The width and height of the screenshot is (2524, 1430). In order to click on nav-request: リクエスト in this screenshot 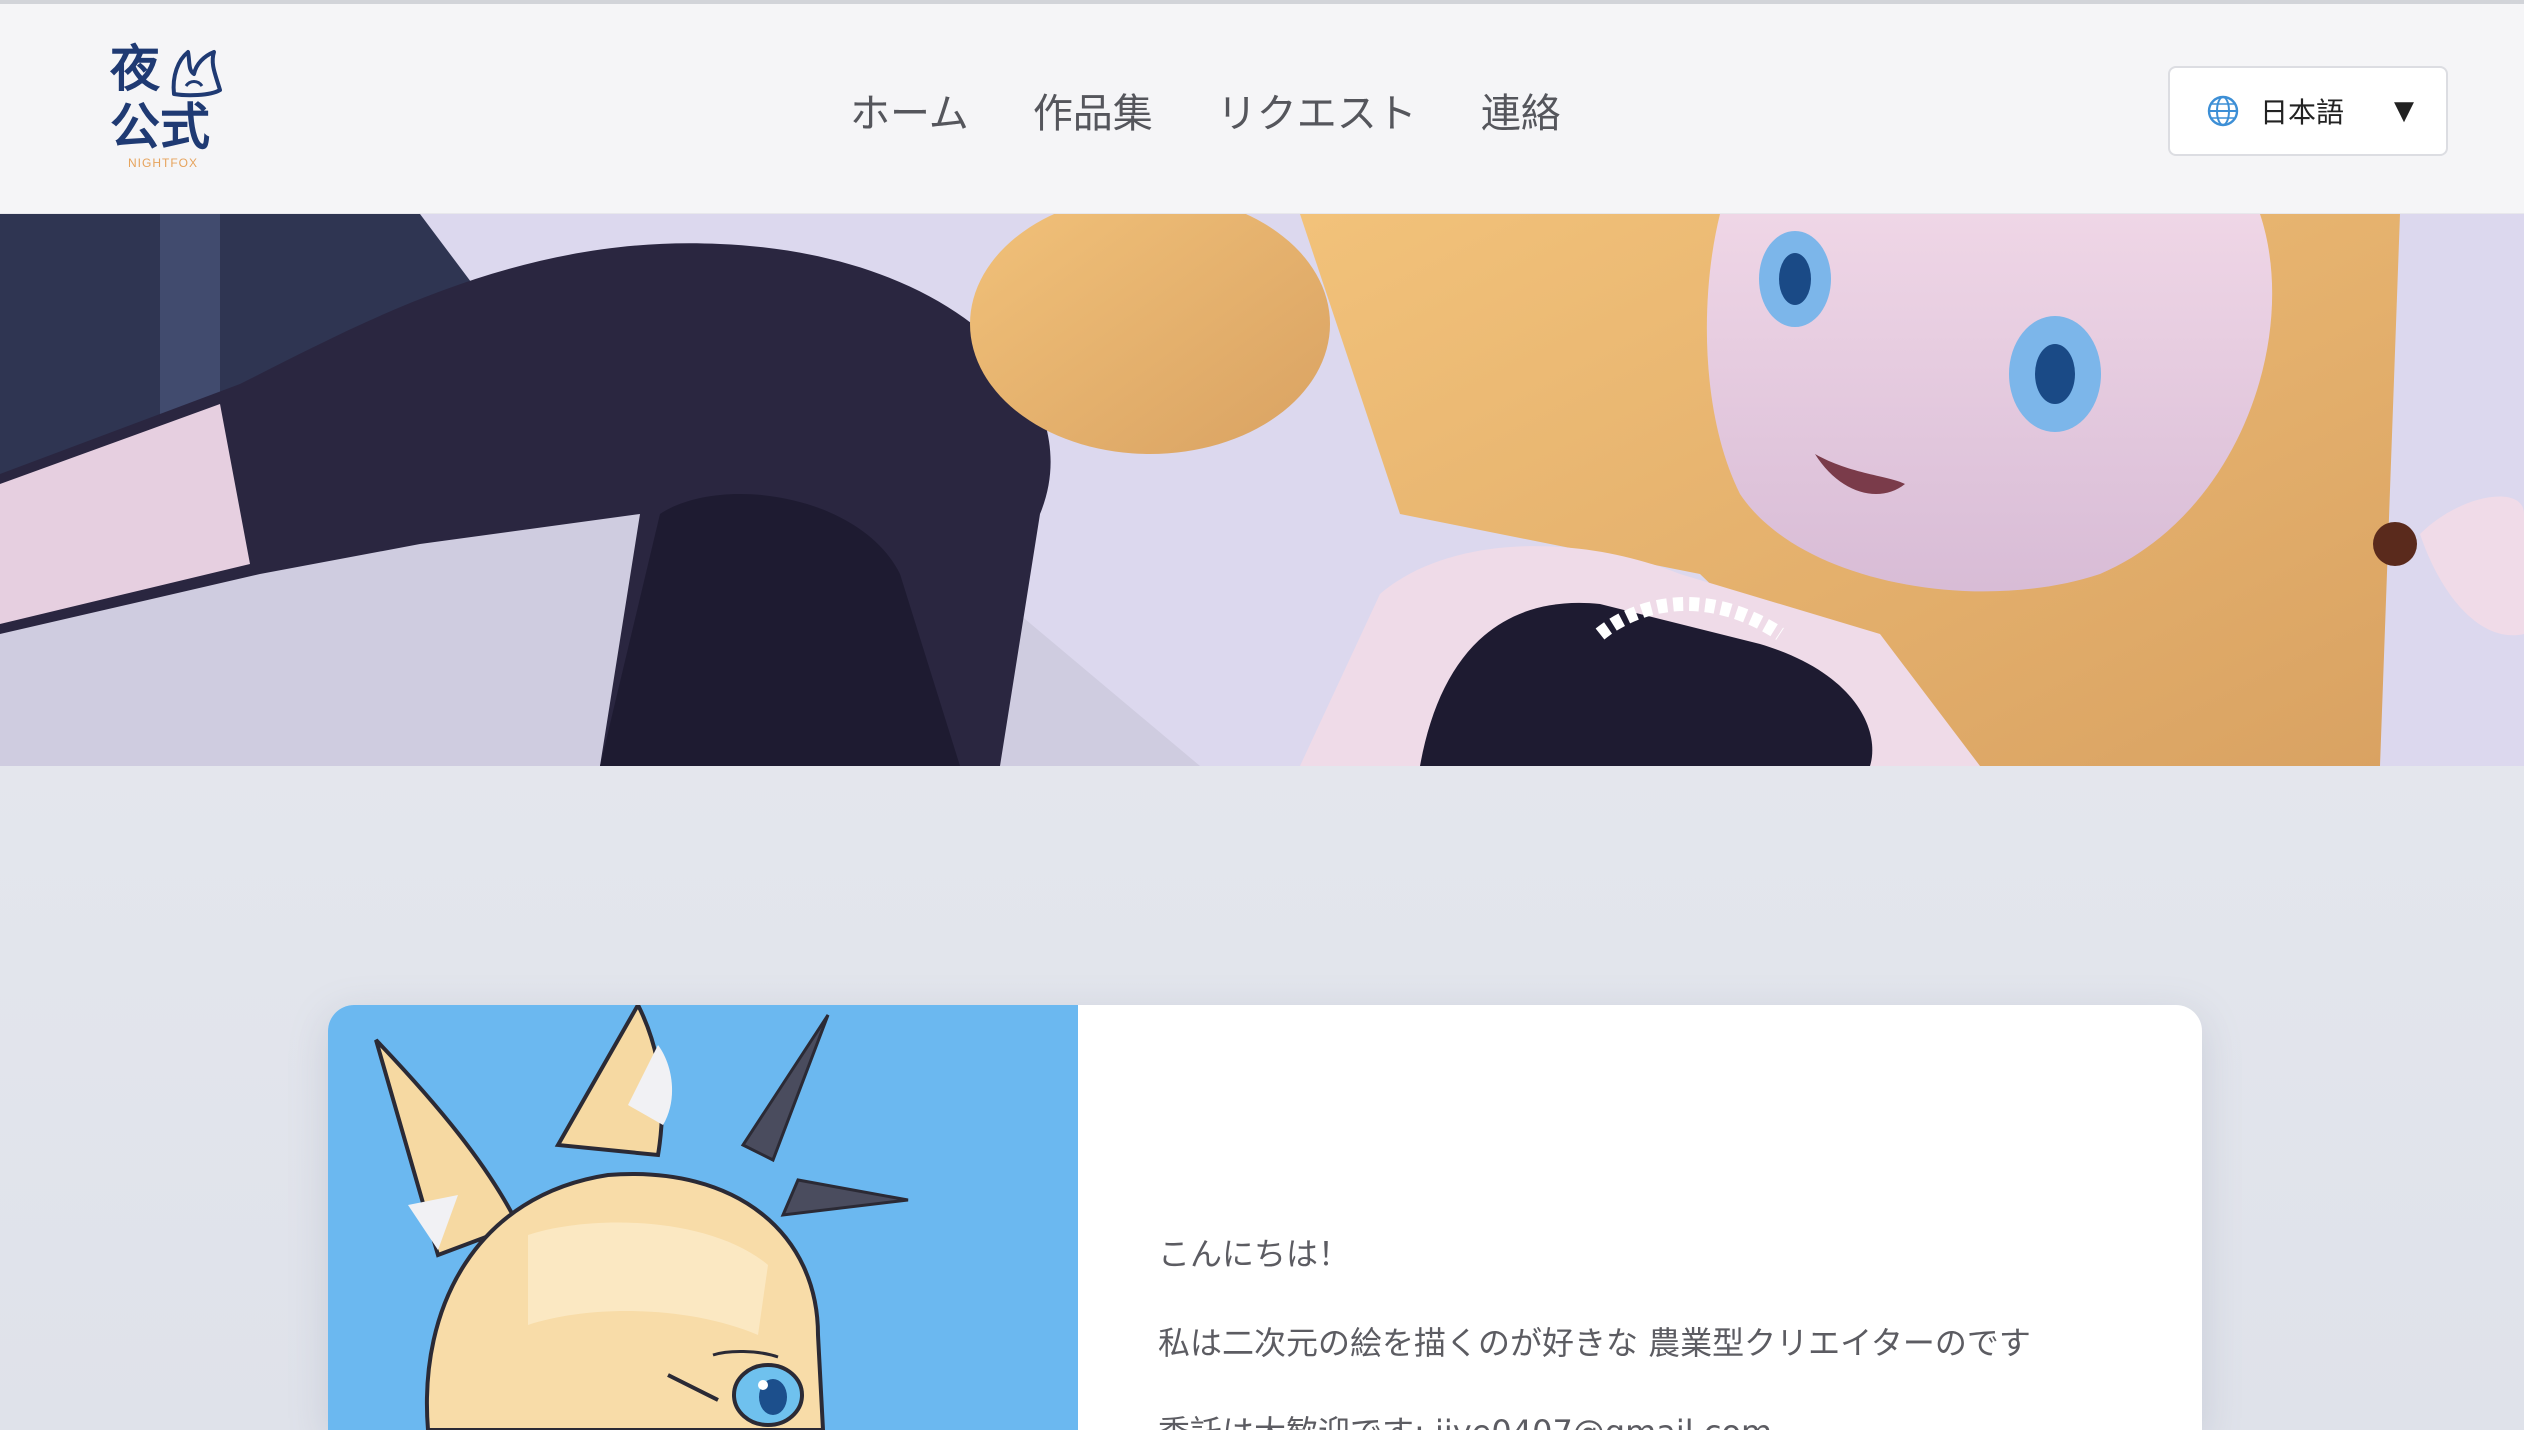, I will do `click(1317, 114)`.